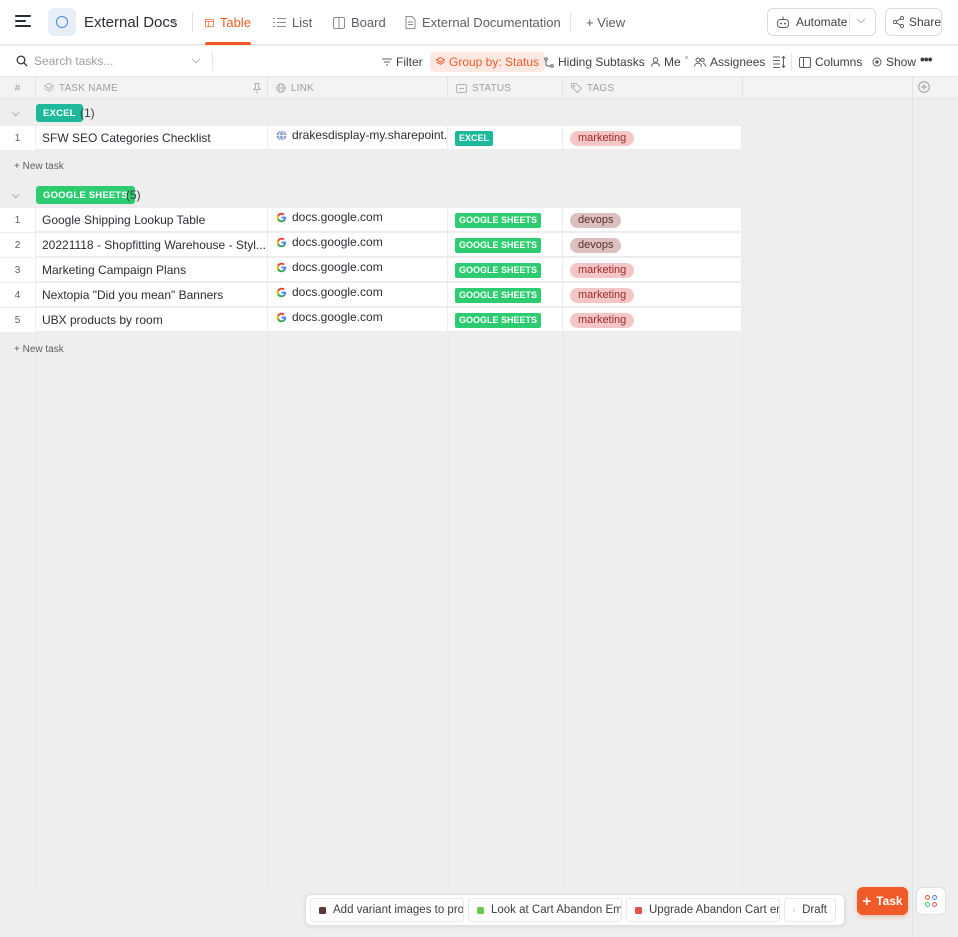 The image size is (958, 937). I want to click on task-name: SFW SEO Categories Checklist, so click(152, 138).